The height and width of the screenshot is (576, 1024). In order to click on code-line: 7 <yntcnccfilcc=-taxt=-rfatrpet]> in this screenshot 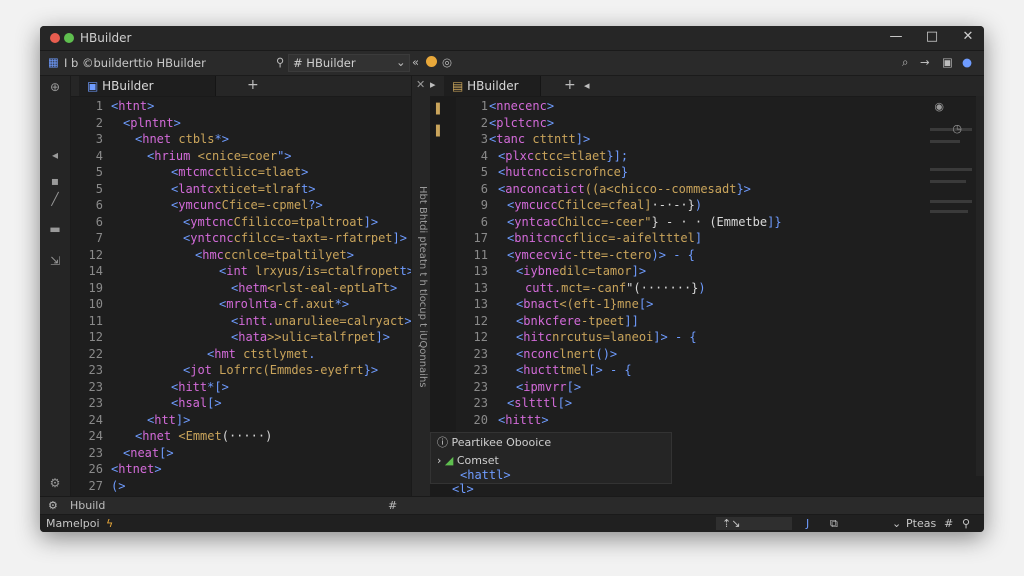, I will do `click(241, 238)`.